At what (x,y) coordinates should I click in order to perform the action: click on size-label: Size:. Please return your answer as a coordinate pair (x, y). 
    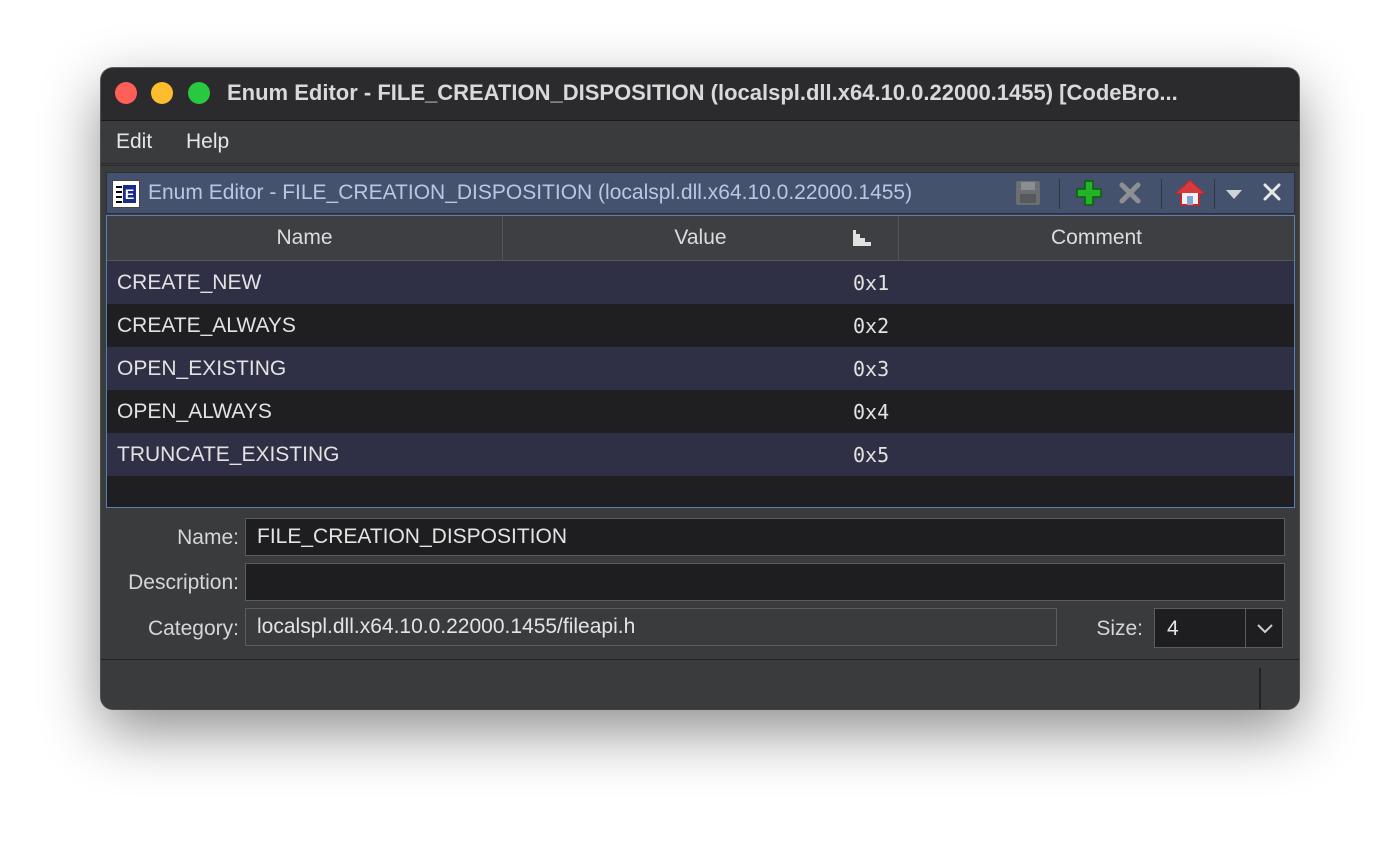
    Looking at the image, I should click on (1119, 628).